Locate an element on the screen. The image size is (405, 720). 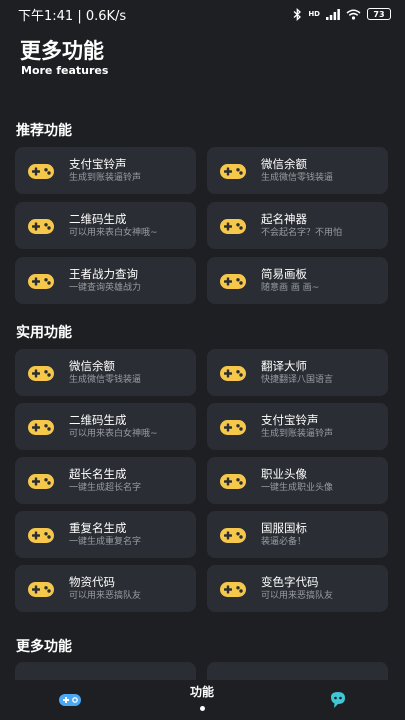
feature-card: 国服国标 装逼必备！ is located at coordinates (297, 534).